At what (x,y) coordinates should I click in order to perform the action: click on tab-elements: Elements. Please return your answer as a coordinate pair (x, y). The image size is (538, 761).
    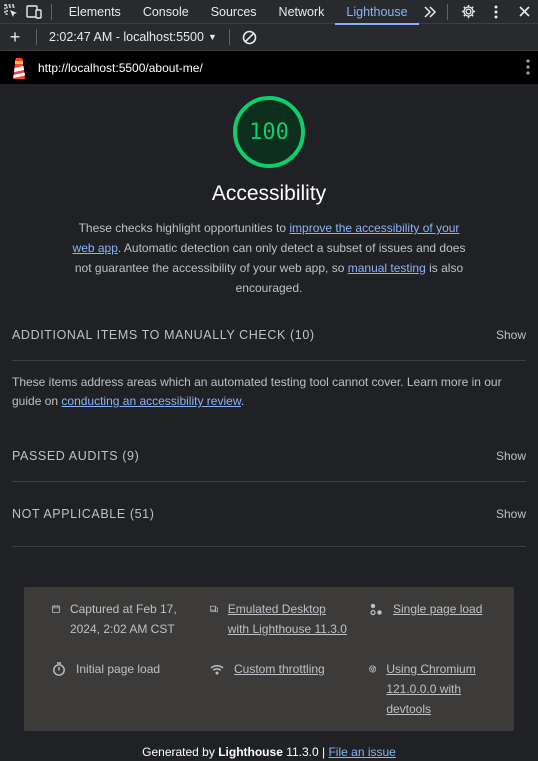
    Looking at the image, I should click on (95, 12).